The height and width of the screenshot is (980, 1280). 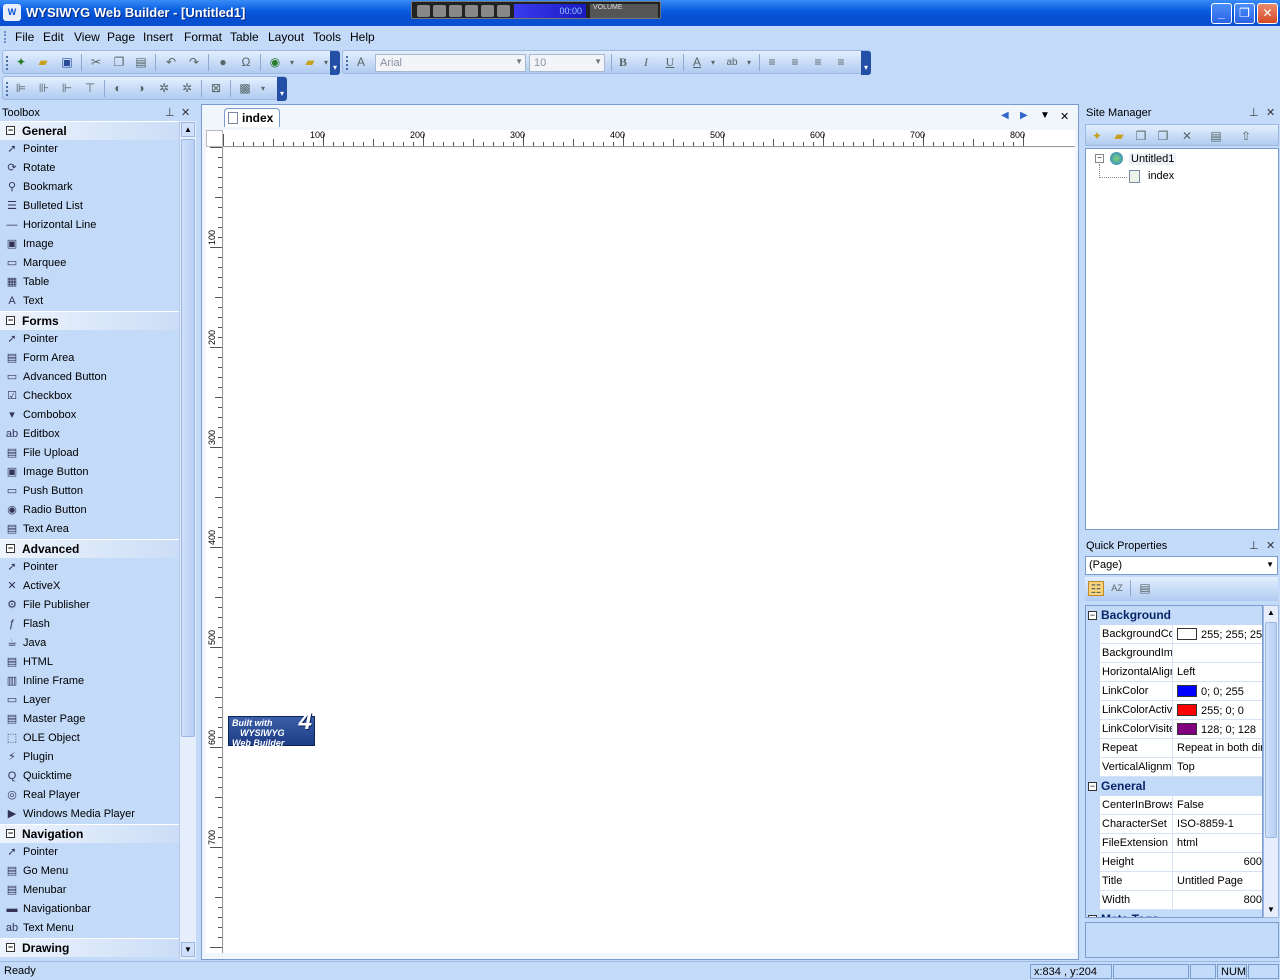 What do you see at coordinates (98, 814) in the screenshot?
I see `toolbox-item: ▶ Windows Media Player` at bounding box center [98, 814].